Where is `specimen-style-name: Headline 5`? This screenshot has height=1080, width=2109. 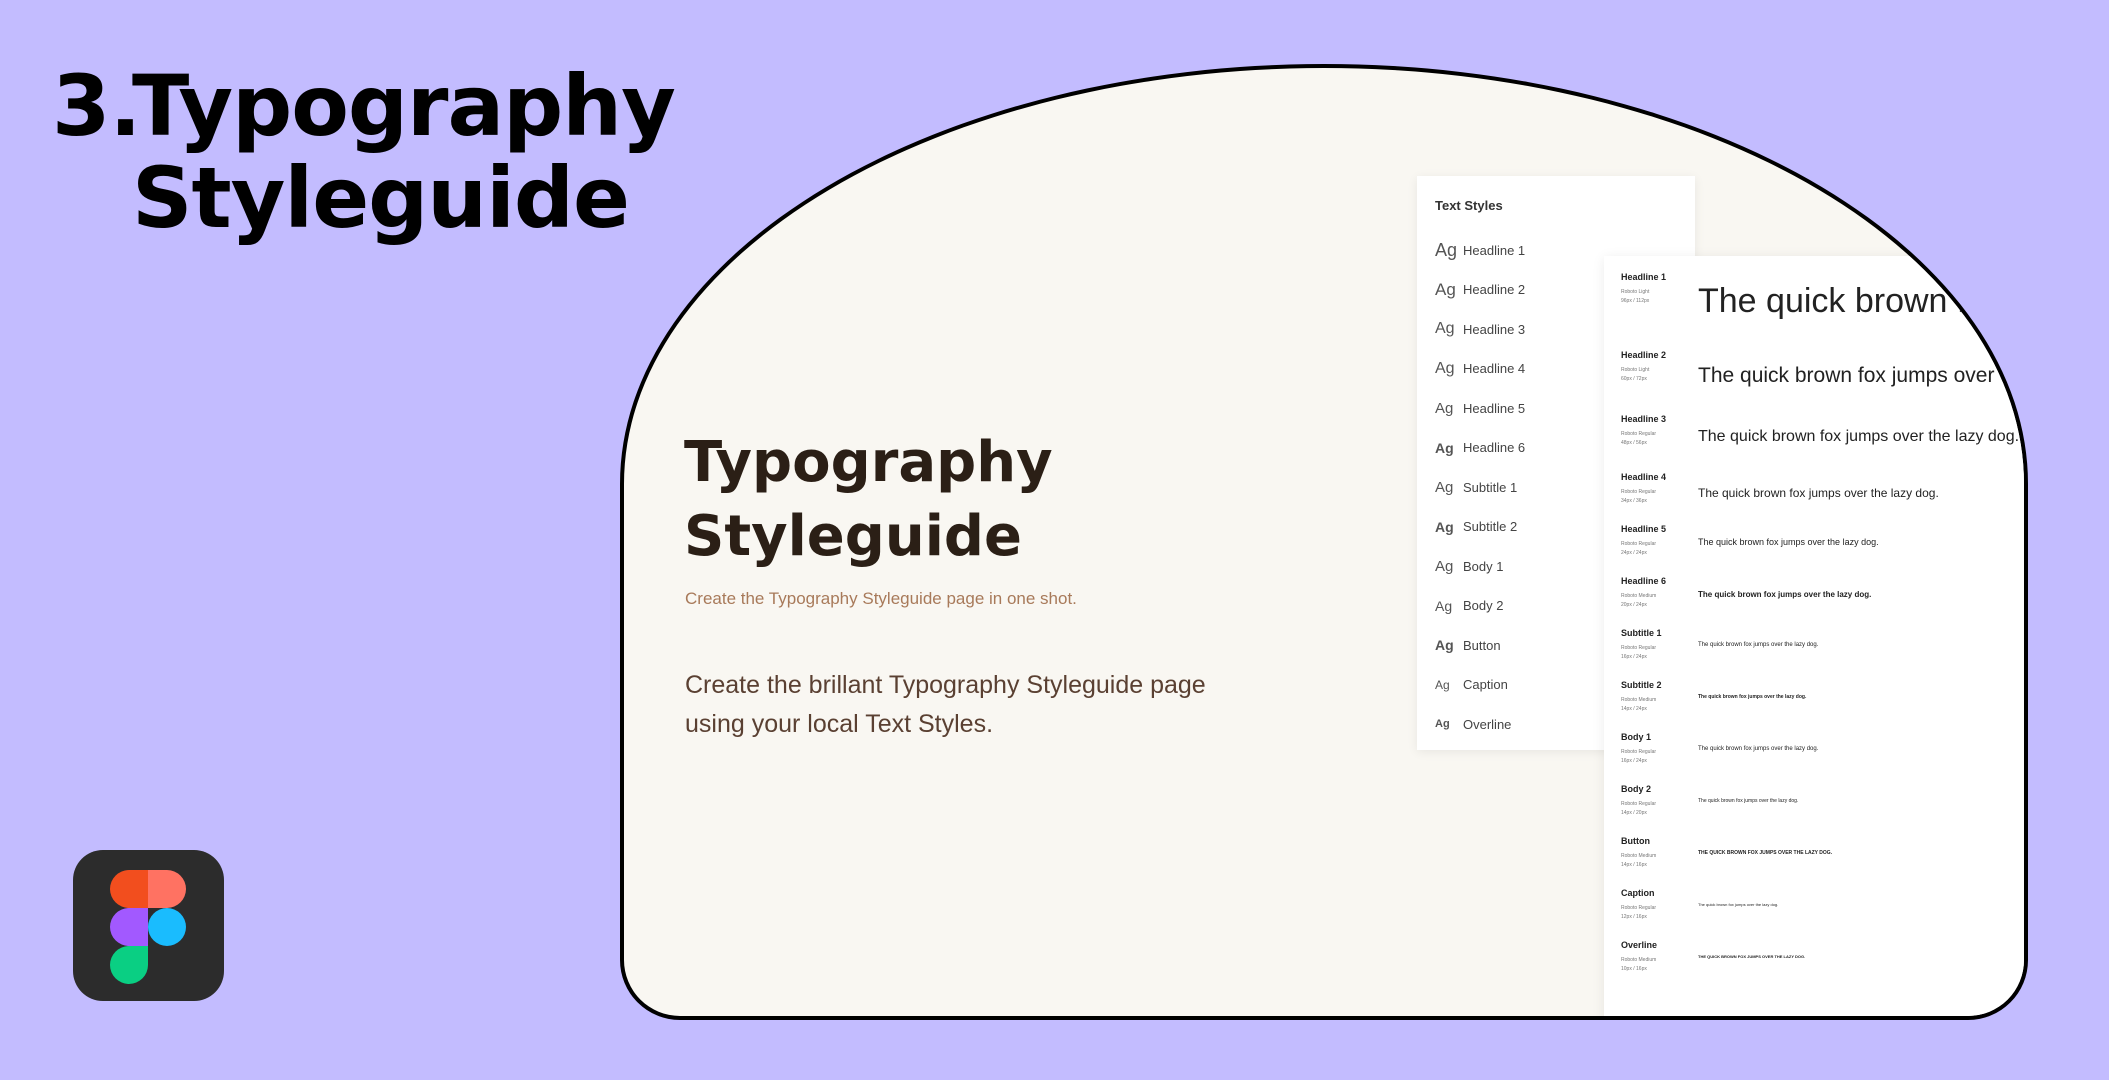
specimen-style-name: Headline 5 is located at coordinates (1644, 529).